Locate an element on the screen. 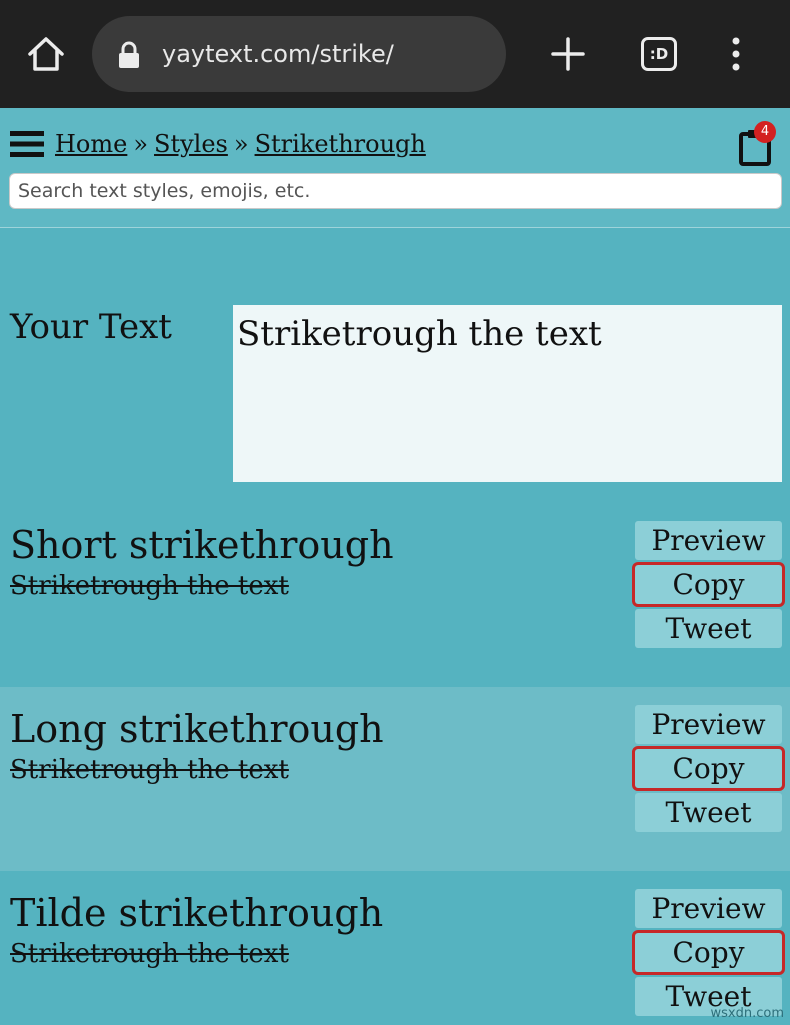 This screenshot has height=1025, width=790. style-title: Long strikethrough is located at coordinates (197, 729).